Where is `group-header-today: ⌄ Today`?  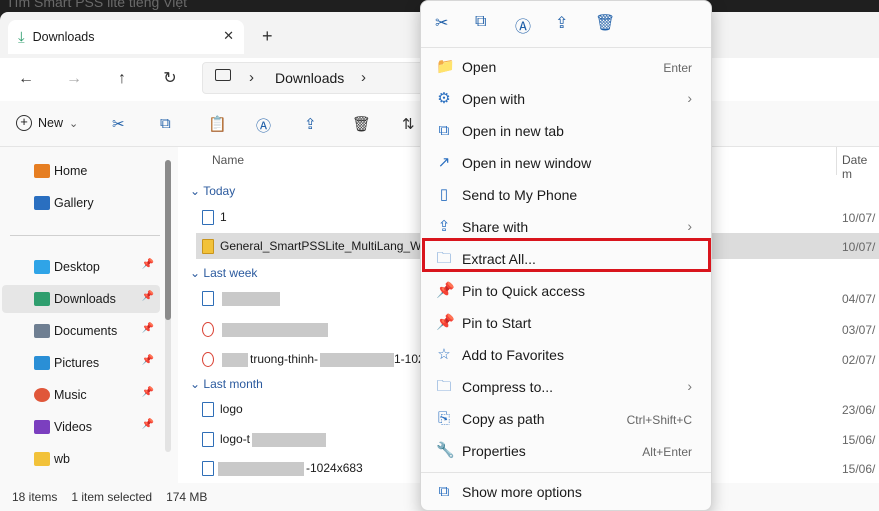
group-header-today: ⌄ Today is located at coordinates (212, 191).